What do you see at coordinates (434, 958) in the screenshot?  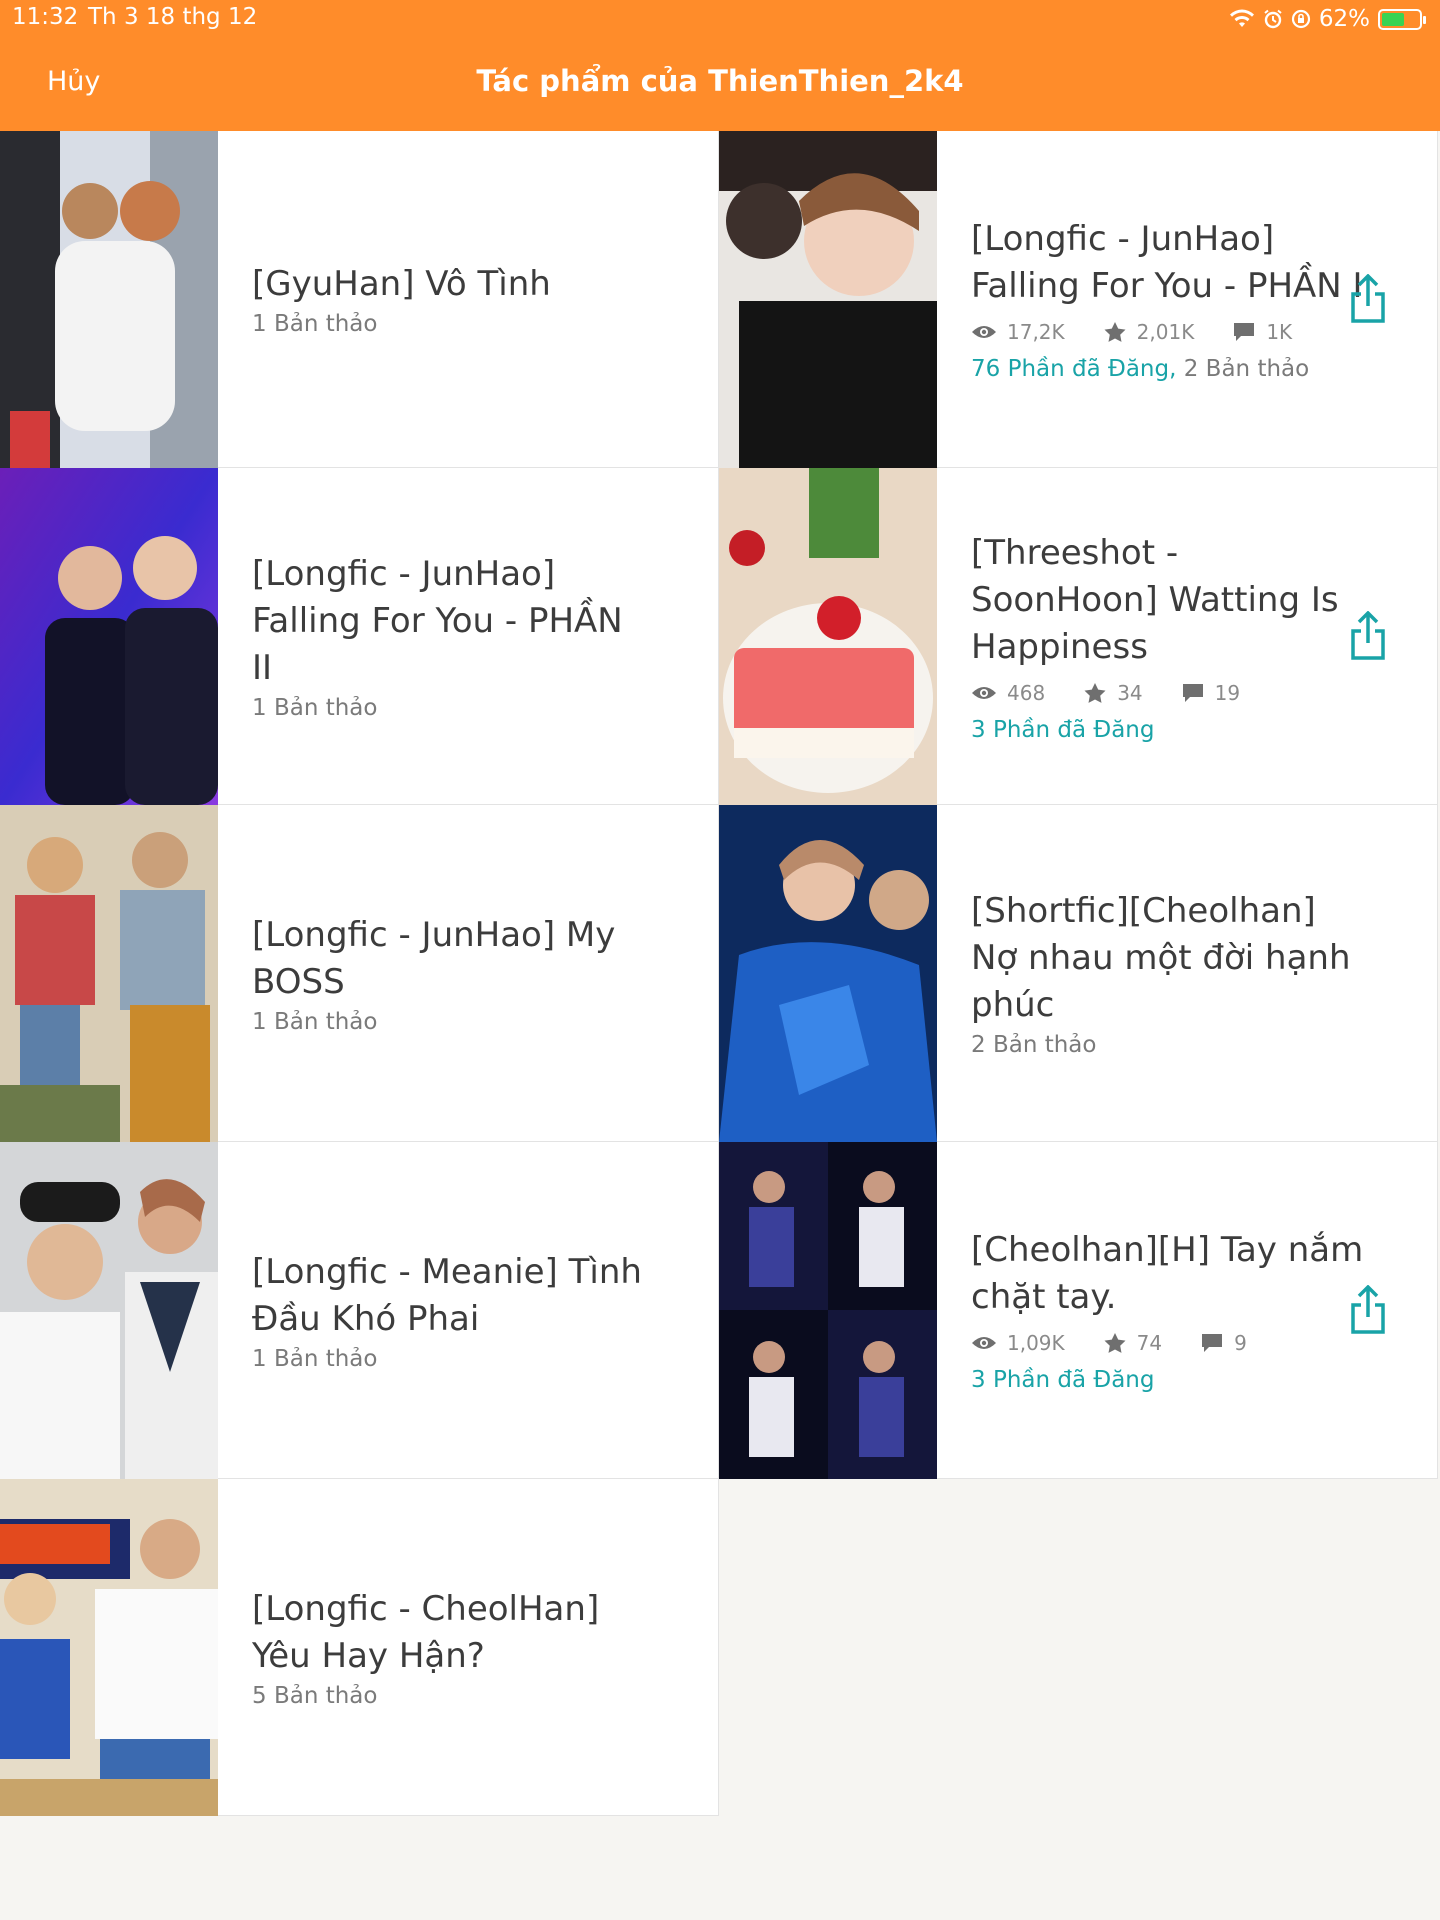 I see `story-title: [Longfic - JunHao] My BOSS` at bounding box center [434, 958].